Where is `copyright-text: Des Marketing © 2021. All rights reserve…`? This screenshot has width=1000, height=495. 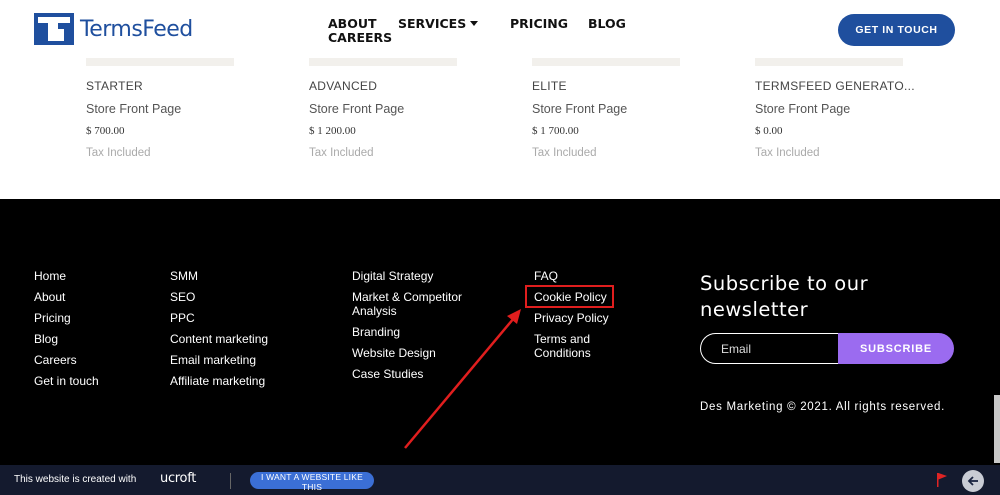 copyright-text: Des Marketing © 2021. All rights reserve… is located at coordinates (822, 407).